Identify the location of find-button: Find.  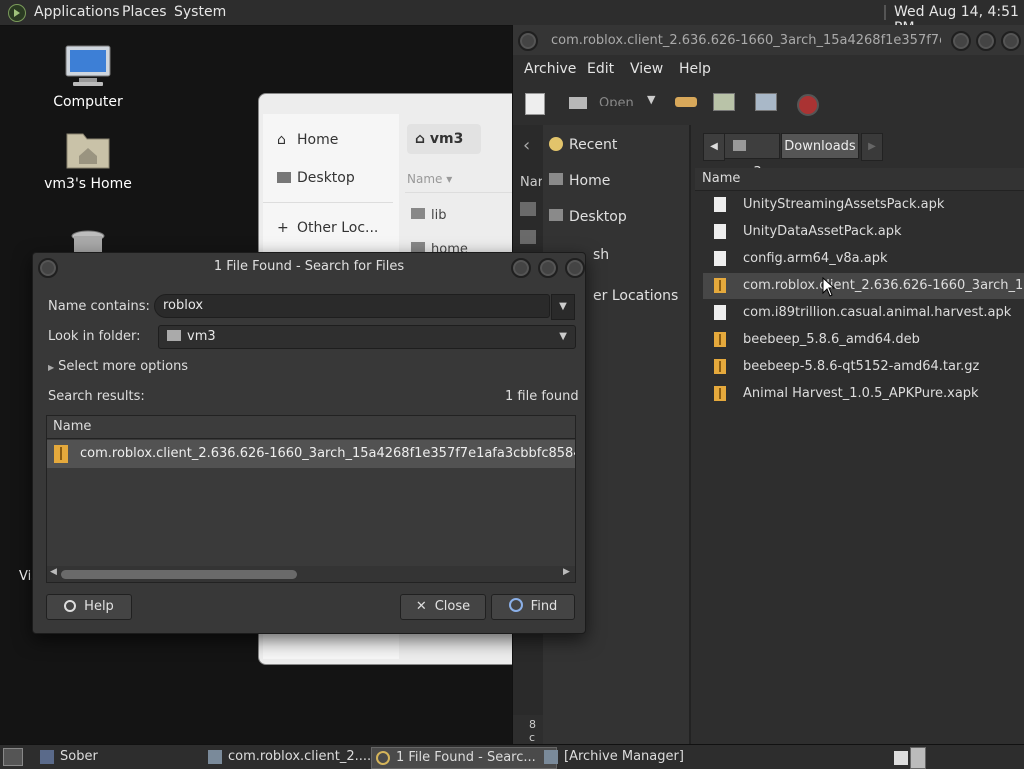
(533, 607).